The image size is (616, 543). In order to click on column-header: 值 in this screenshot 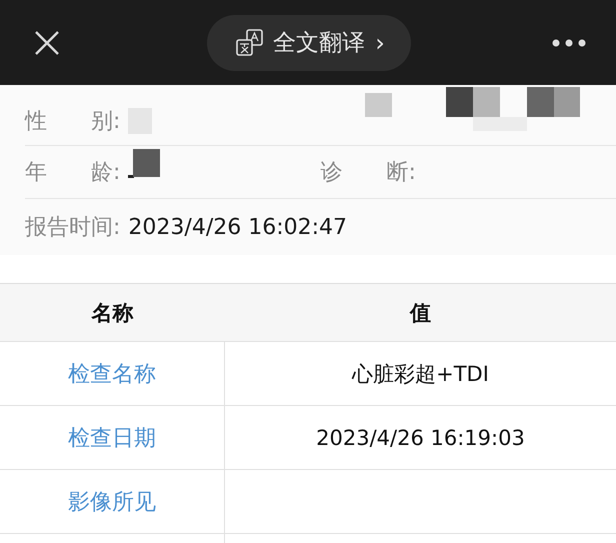, I will do `click(420, 313)`.